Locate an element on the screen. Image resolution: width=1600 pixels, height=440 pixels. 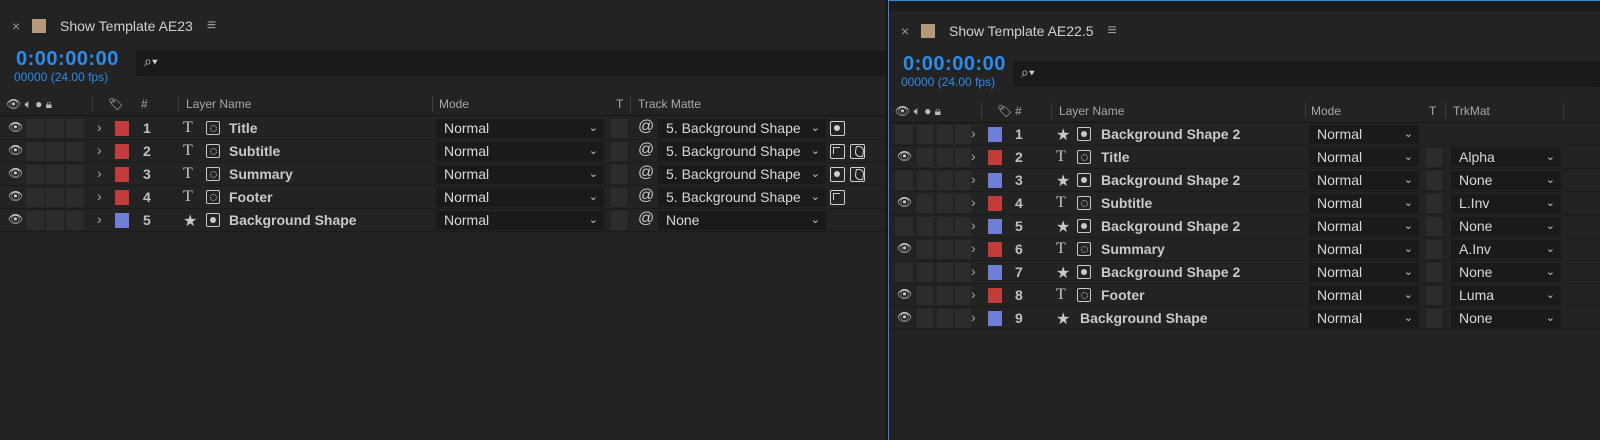
layer-name: Background Shape 2 is located at coordinates (1170, 134).